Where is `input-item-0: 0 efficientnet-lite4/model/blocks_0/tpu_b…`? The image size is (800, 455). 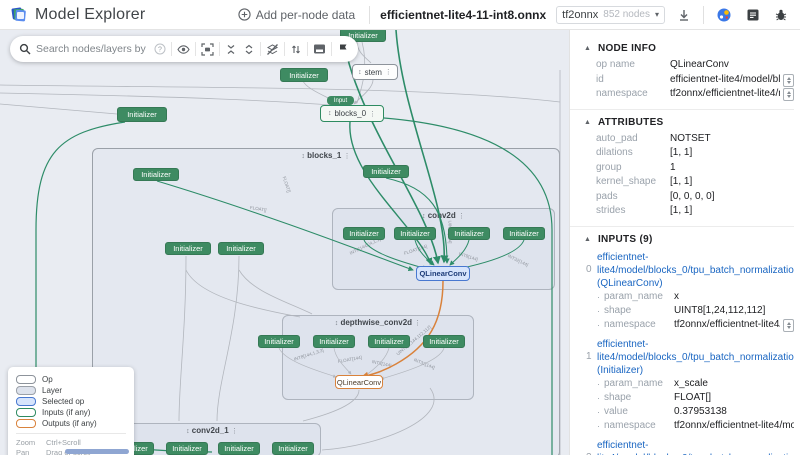 input-item-0: 0 efficientnet-lite4/model/blocks_0/tpu_b… is located at coordinates (690, 291).